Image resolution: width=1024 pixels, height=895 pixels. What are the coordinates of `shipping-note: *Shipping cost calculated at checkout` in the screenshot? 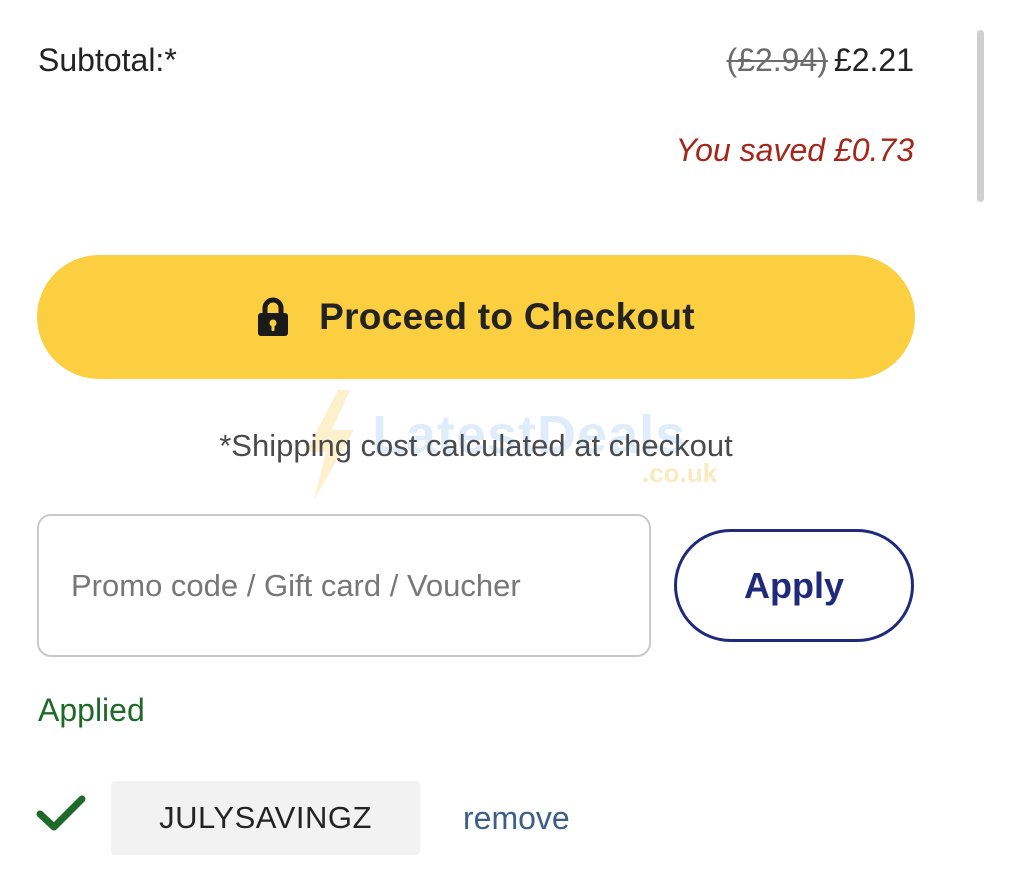 It's located at (476, 445).